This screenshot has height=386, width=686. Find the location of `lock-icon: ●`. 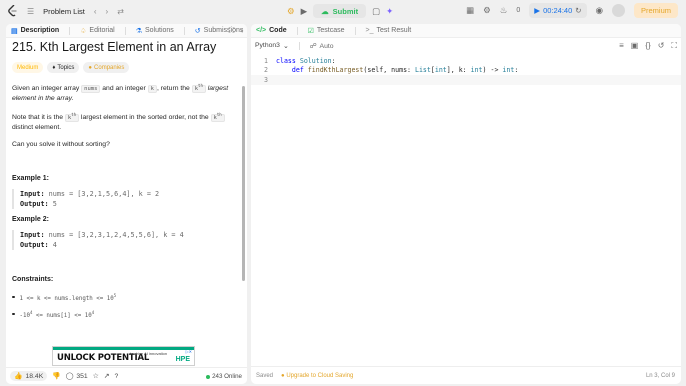

lock-icon: ● is located at coordinates (90, 67).